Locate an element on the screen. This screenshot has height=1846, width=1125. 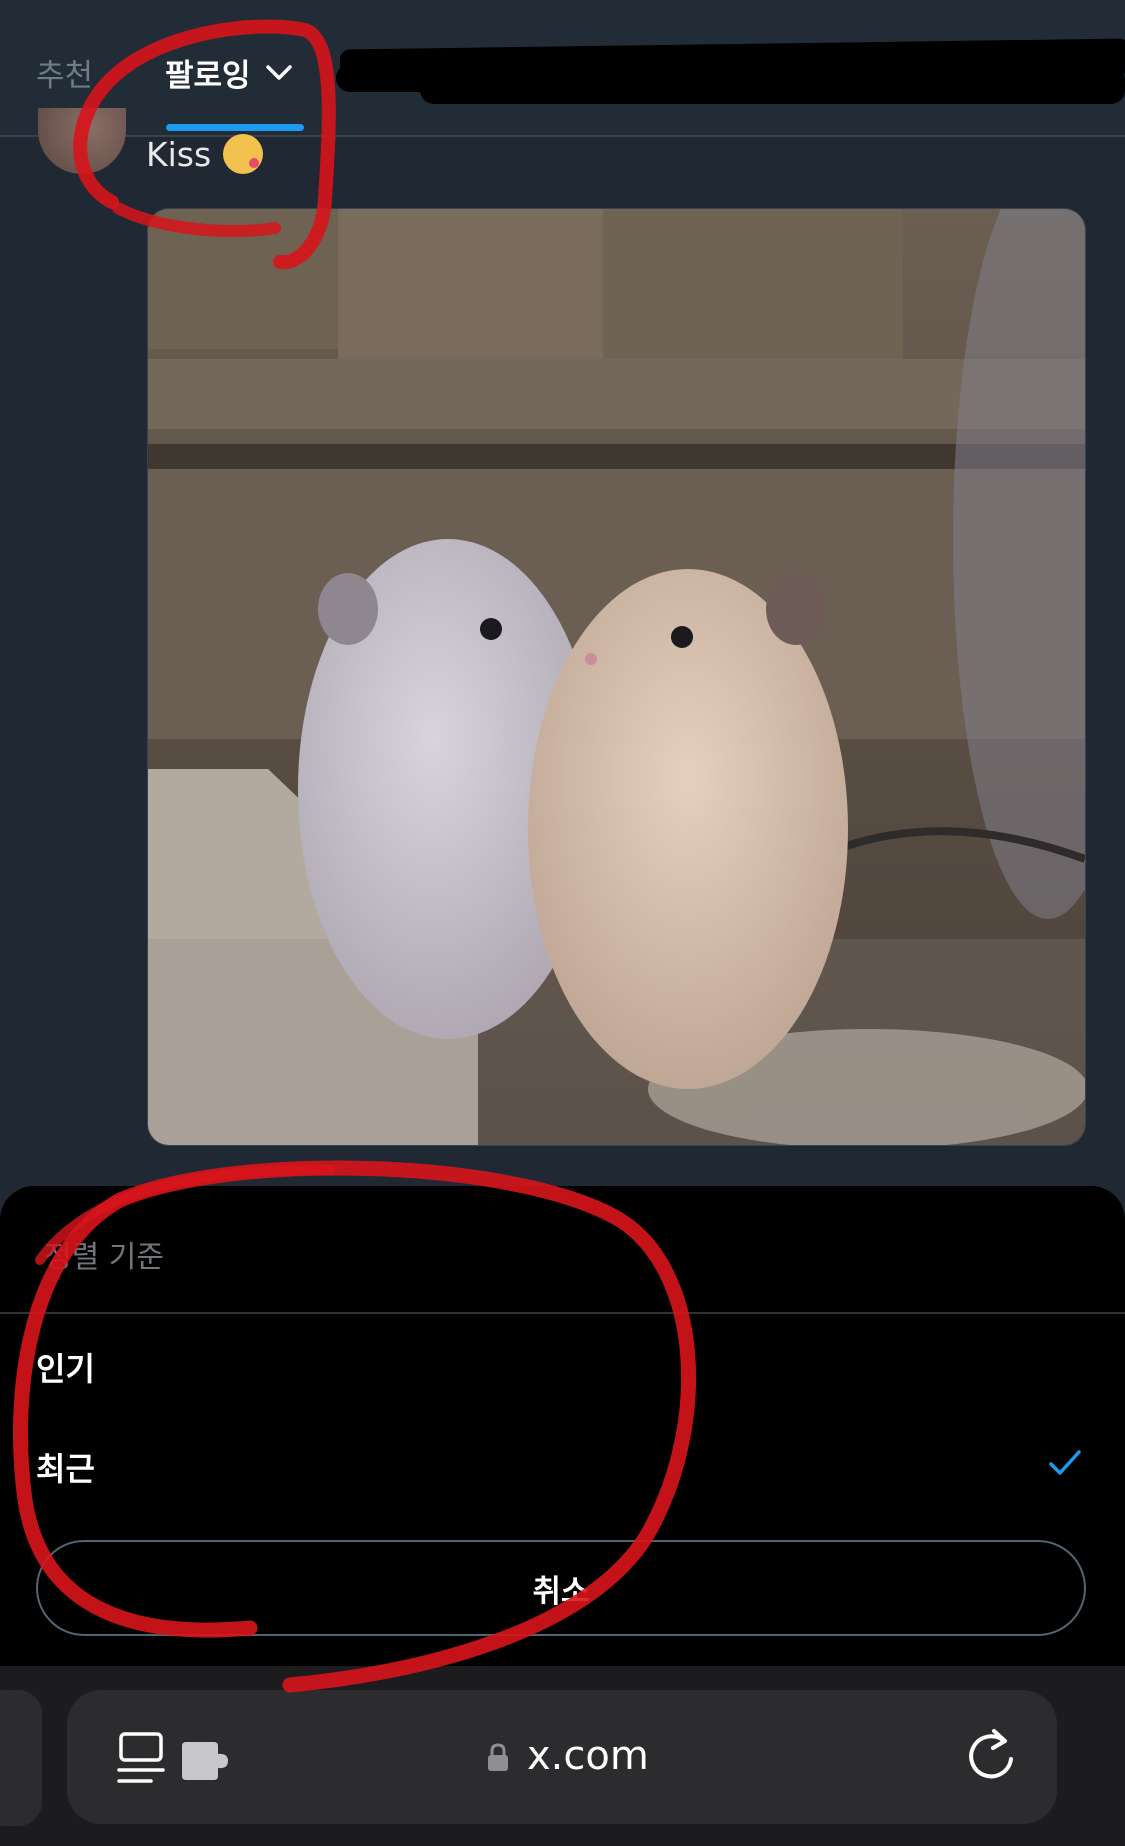
chevron-down-icon is located at coordinates (278, 72).